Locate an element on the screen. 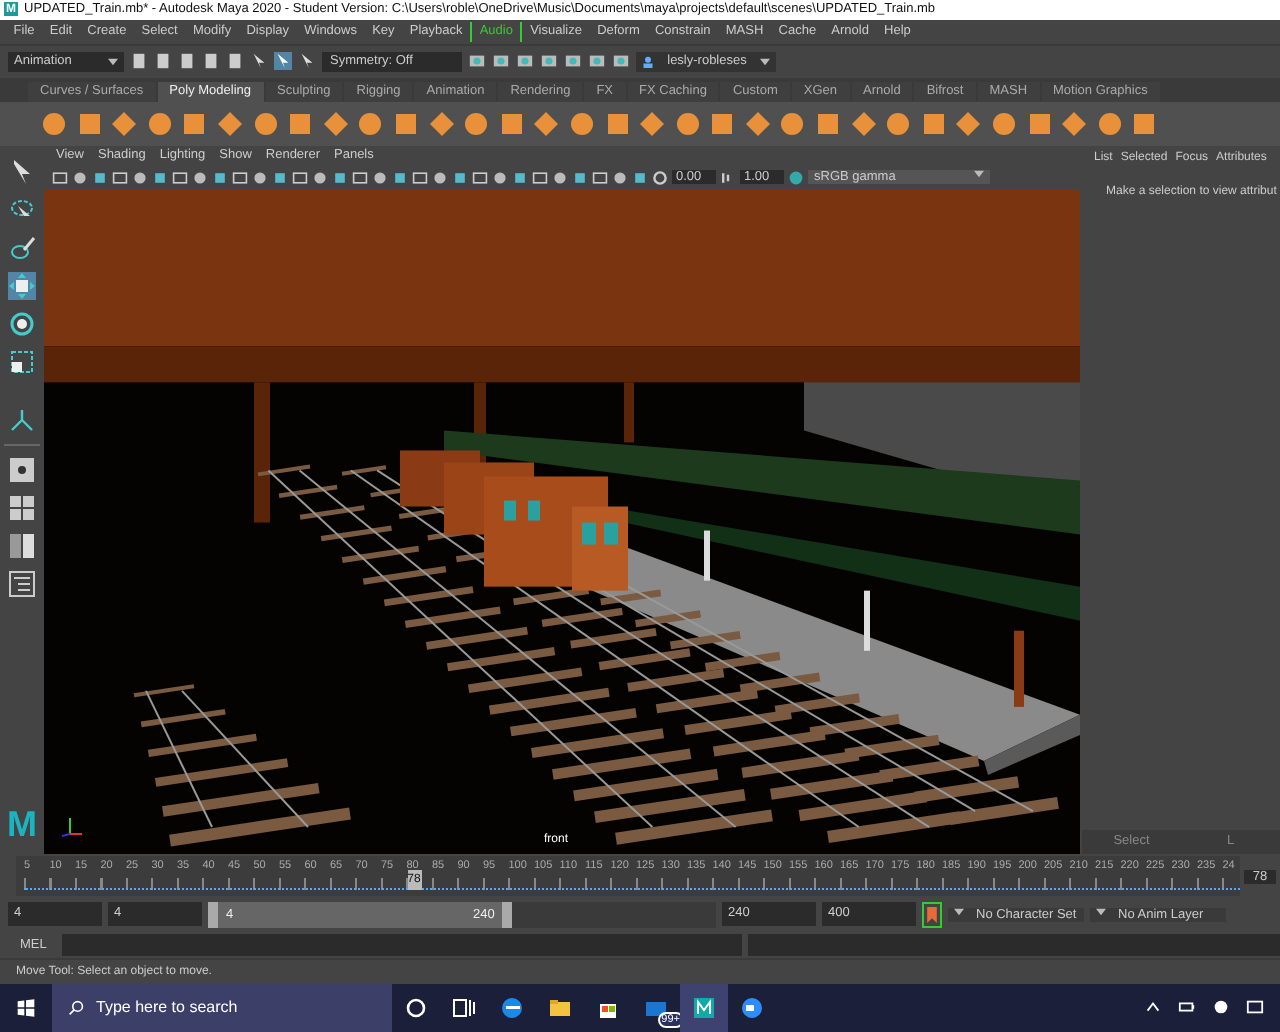  search-icon is located at coordinates (76, 1007).